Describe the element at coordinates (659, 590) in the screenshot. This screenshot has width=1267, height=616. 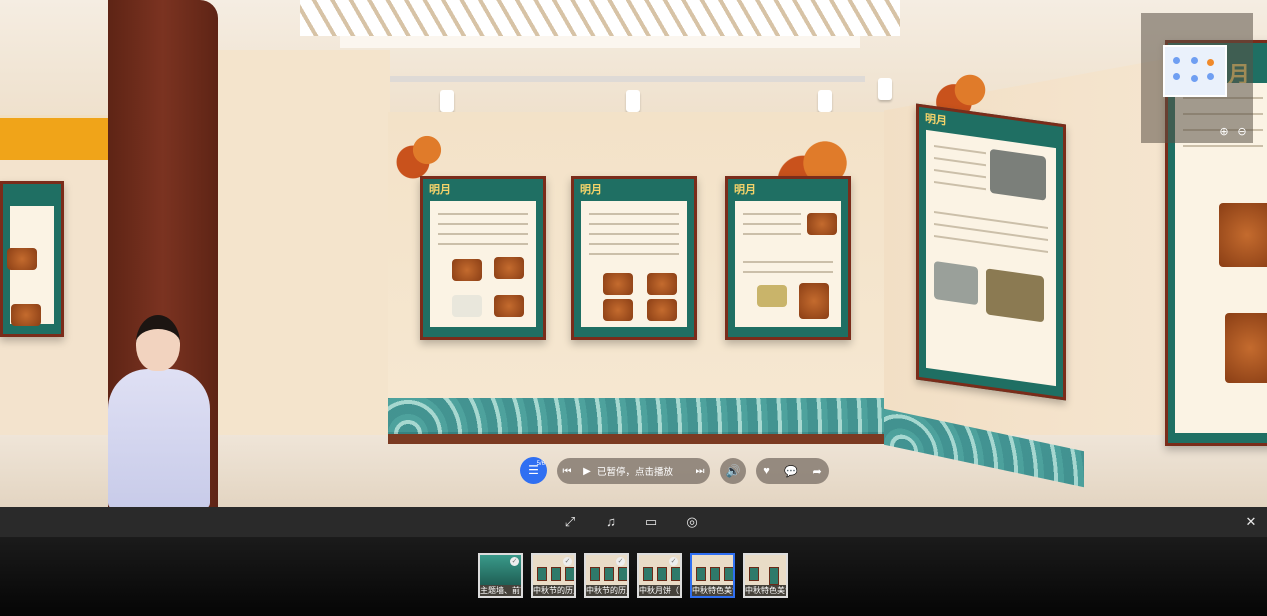
I see `scene-label: 中秋月饼（` at that location.